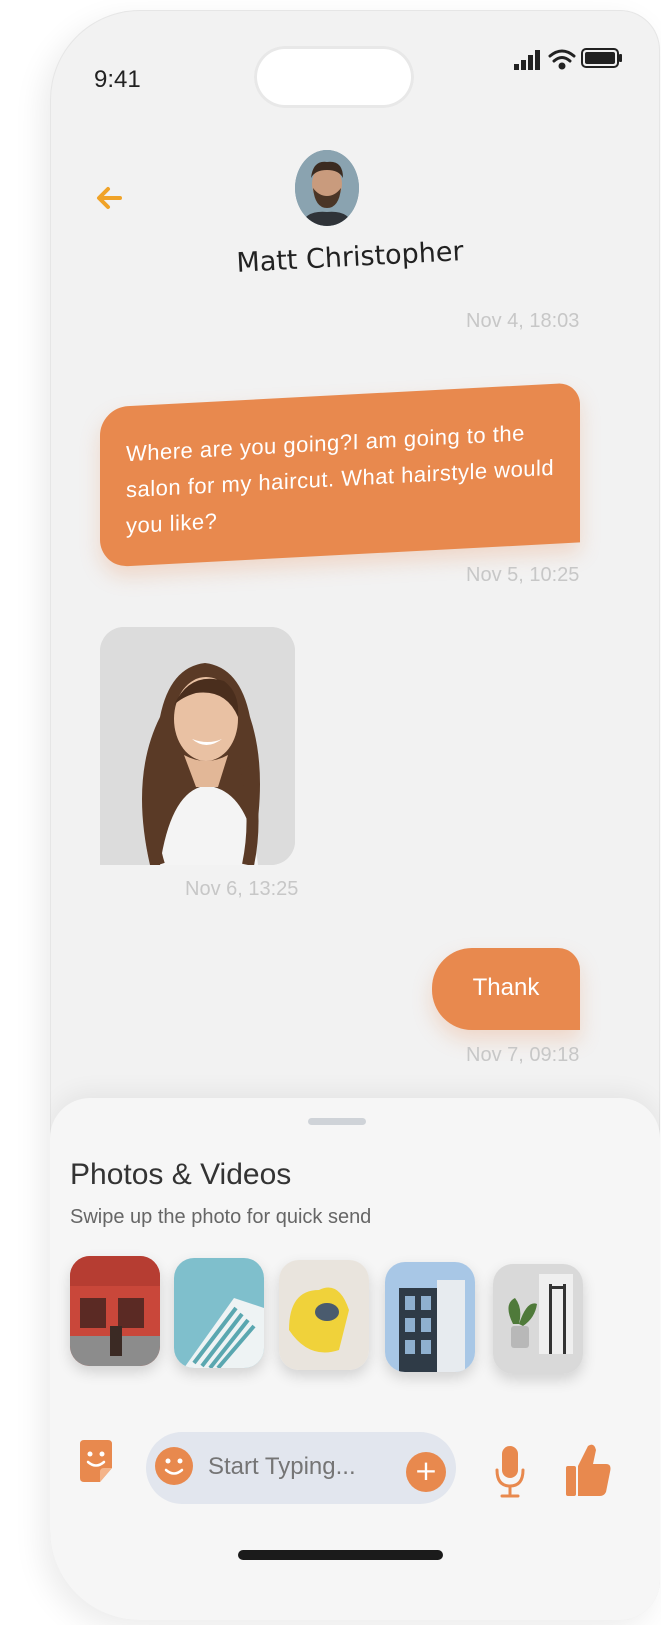 This screenshot has width=661, height=1625. I want to click on thumbs-up-icon, so click(588, 1470).